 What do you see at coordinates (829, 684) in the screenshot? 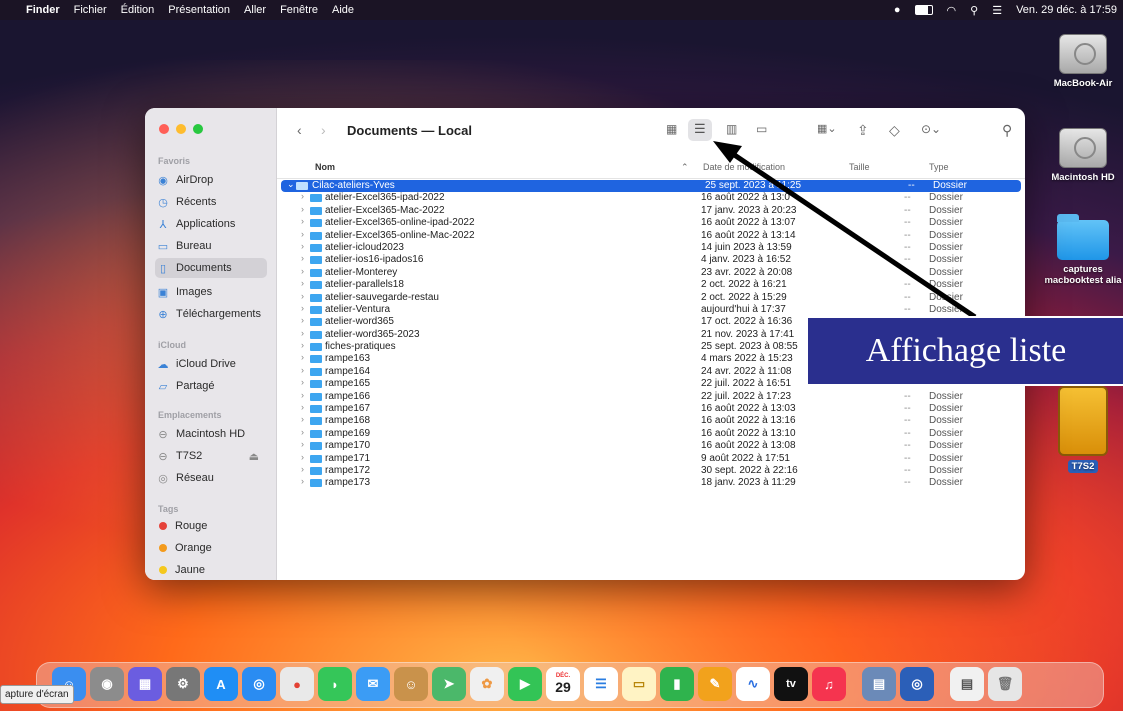
I see `dock-music-icon: ♫` at bounding box center [829, 684].